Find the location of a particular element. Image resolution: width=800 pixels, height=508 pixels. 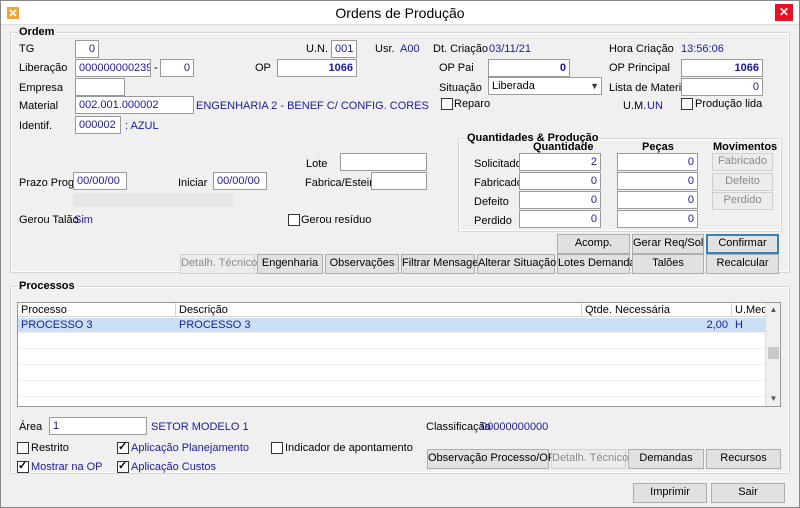

alterar-situacao-button: Alterar Situação is located at coordinates (516, 264).